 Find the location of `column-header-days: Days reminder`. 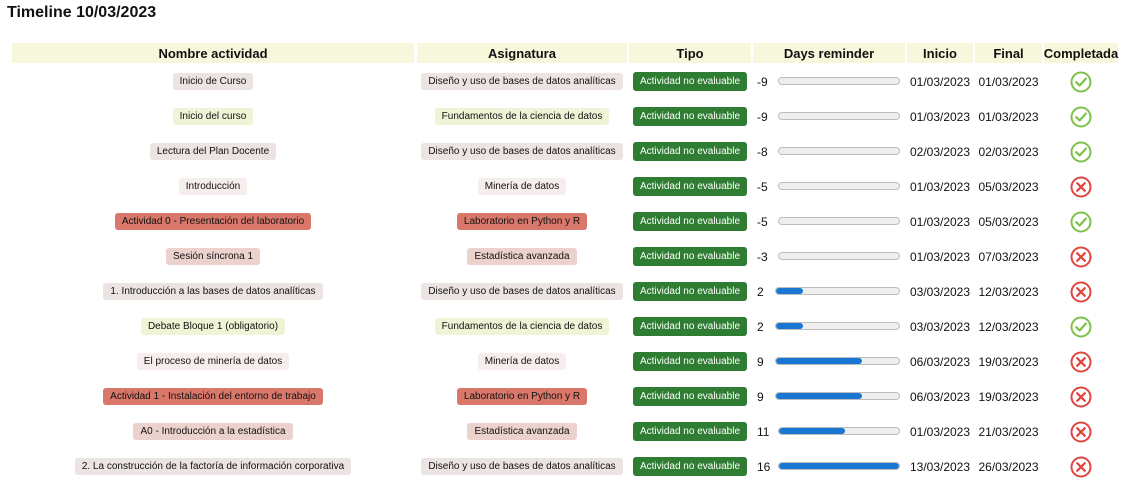

column-header-days: Days reminder is located at coordinates (829, 53).